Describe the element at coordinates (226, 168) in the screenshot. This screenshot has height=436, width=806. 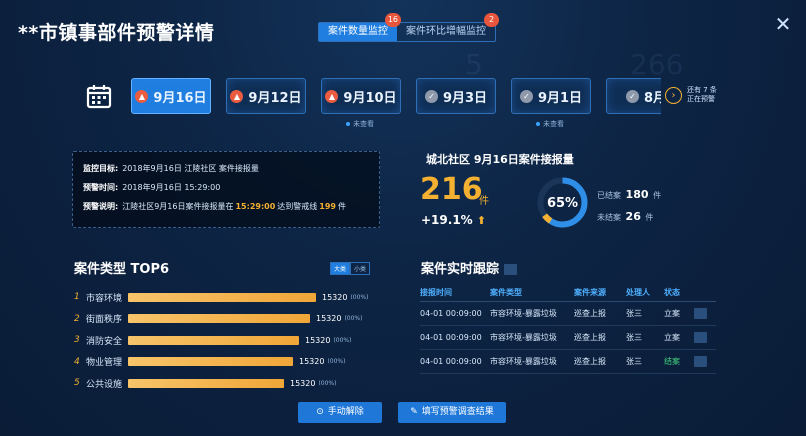
I see `info-row-target: 监控目标: 2018年9月16日 江陵社区 案件接报量` at that location.